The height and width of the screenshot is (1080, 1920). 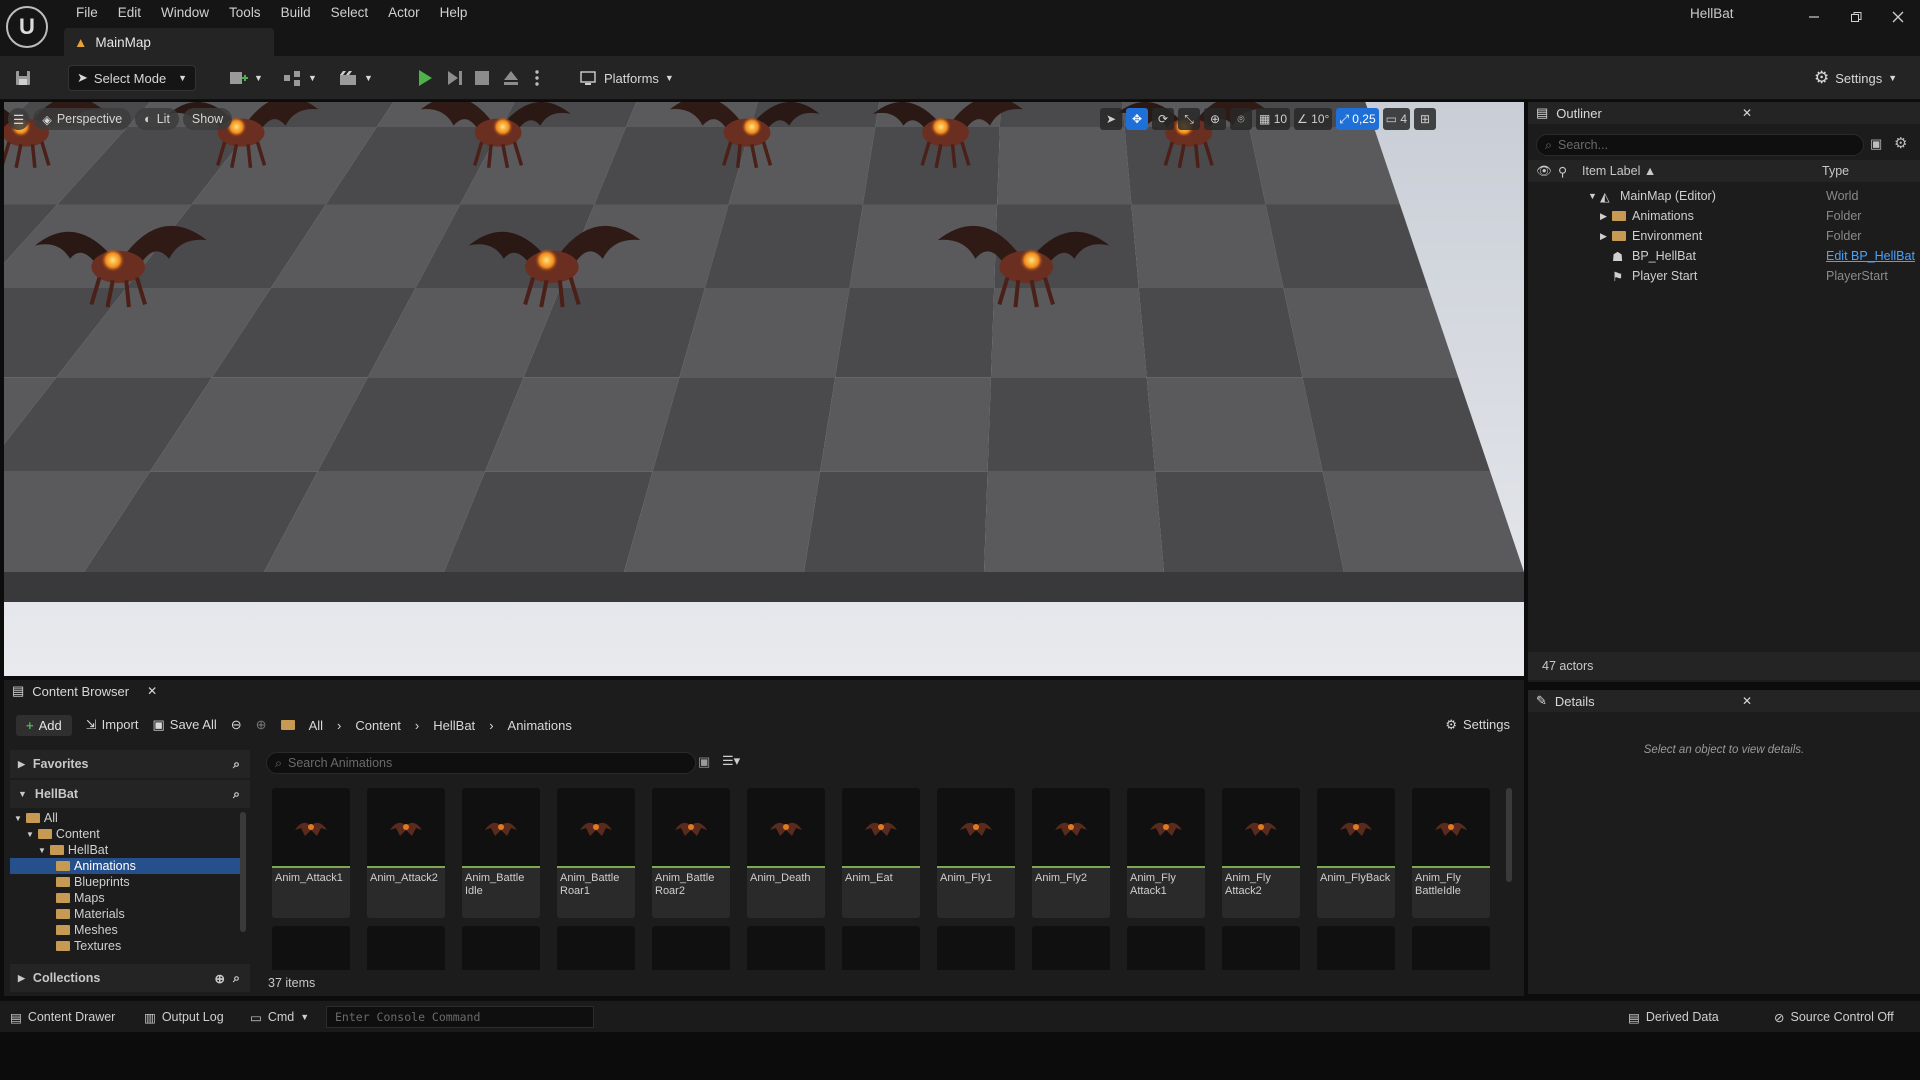 I want to click on content-browser-title: Content Browser, so click(x=80, y=691).